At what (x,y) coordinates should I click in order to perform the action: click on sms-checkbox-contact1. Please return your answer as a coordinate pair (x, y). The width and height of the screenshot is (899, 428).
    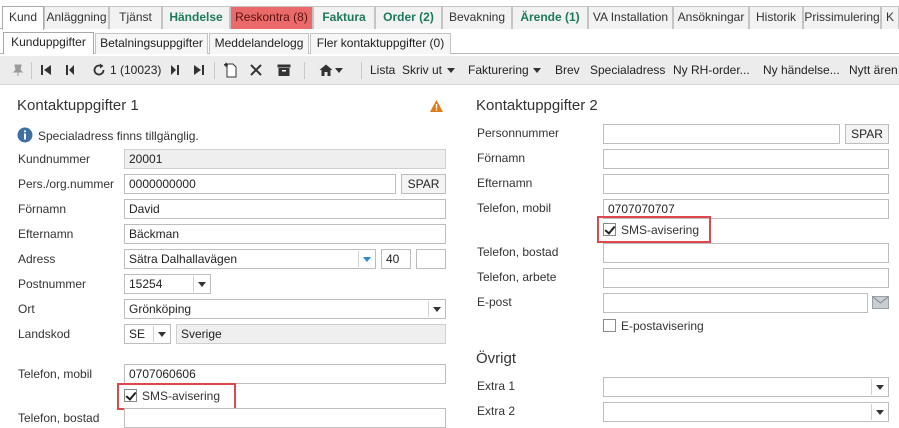
    Looking at the image, I should click on (130, 395).